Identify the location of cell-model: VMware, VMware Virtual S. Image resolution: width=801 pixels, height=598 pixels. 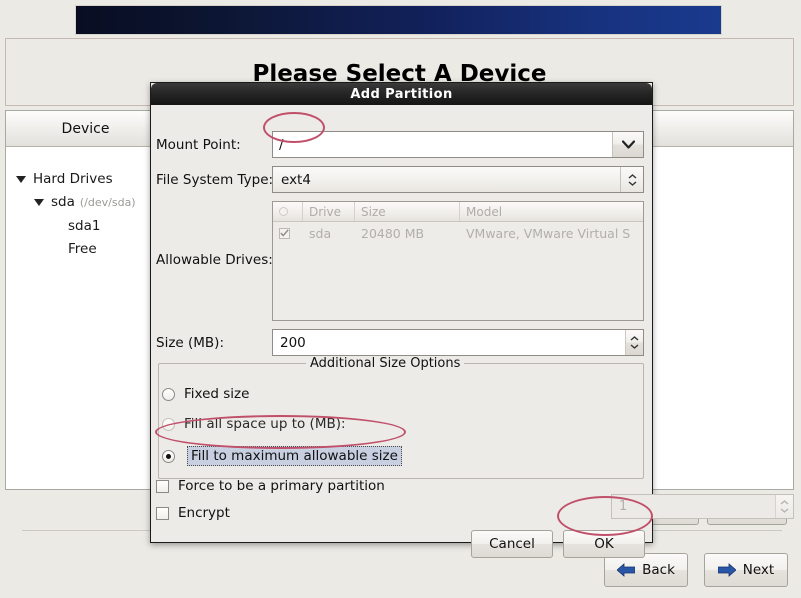
(548, 233).